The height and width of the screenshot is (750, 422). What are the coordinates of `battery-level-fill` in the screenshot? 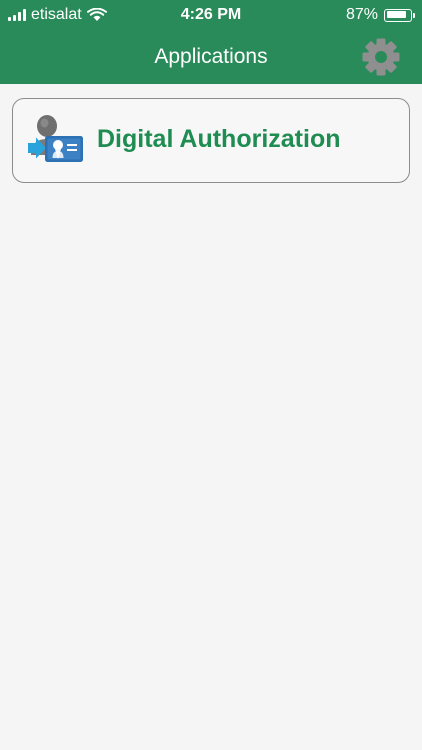 It's located at (396, 14).